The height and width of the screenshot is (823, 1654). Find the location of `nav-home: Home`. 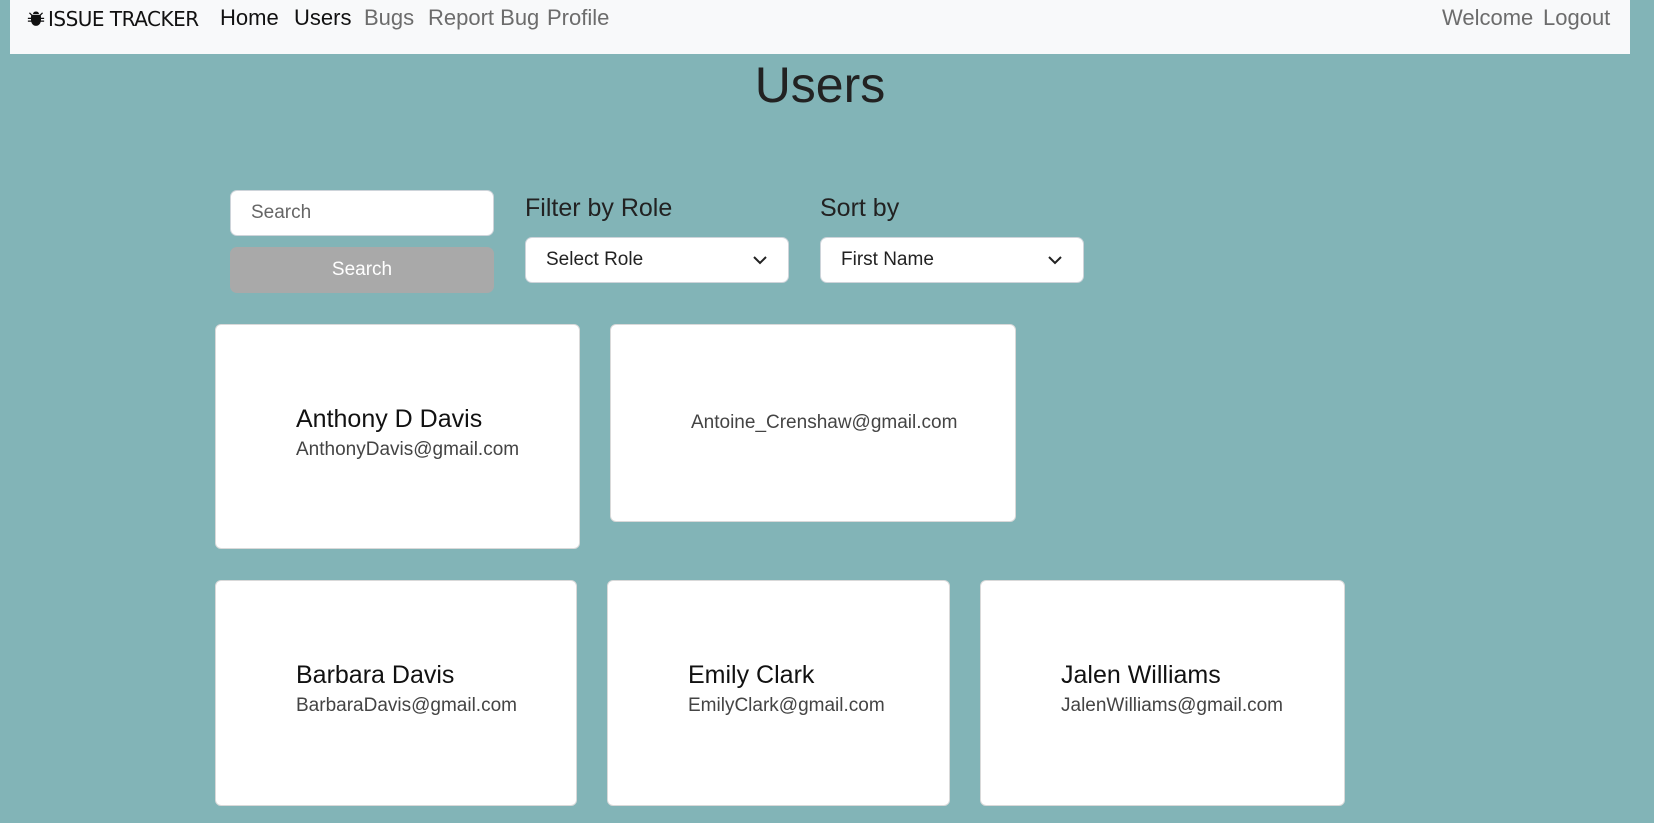

nav-home: Home is located at coordinates (249, 18).